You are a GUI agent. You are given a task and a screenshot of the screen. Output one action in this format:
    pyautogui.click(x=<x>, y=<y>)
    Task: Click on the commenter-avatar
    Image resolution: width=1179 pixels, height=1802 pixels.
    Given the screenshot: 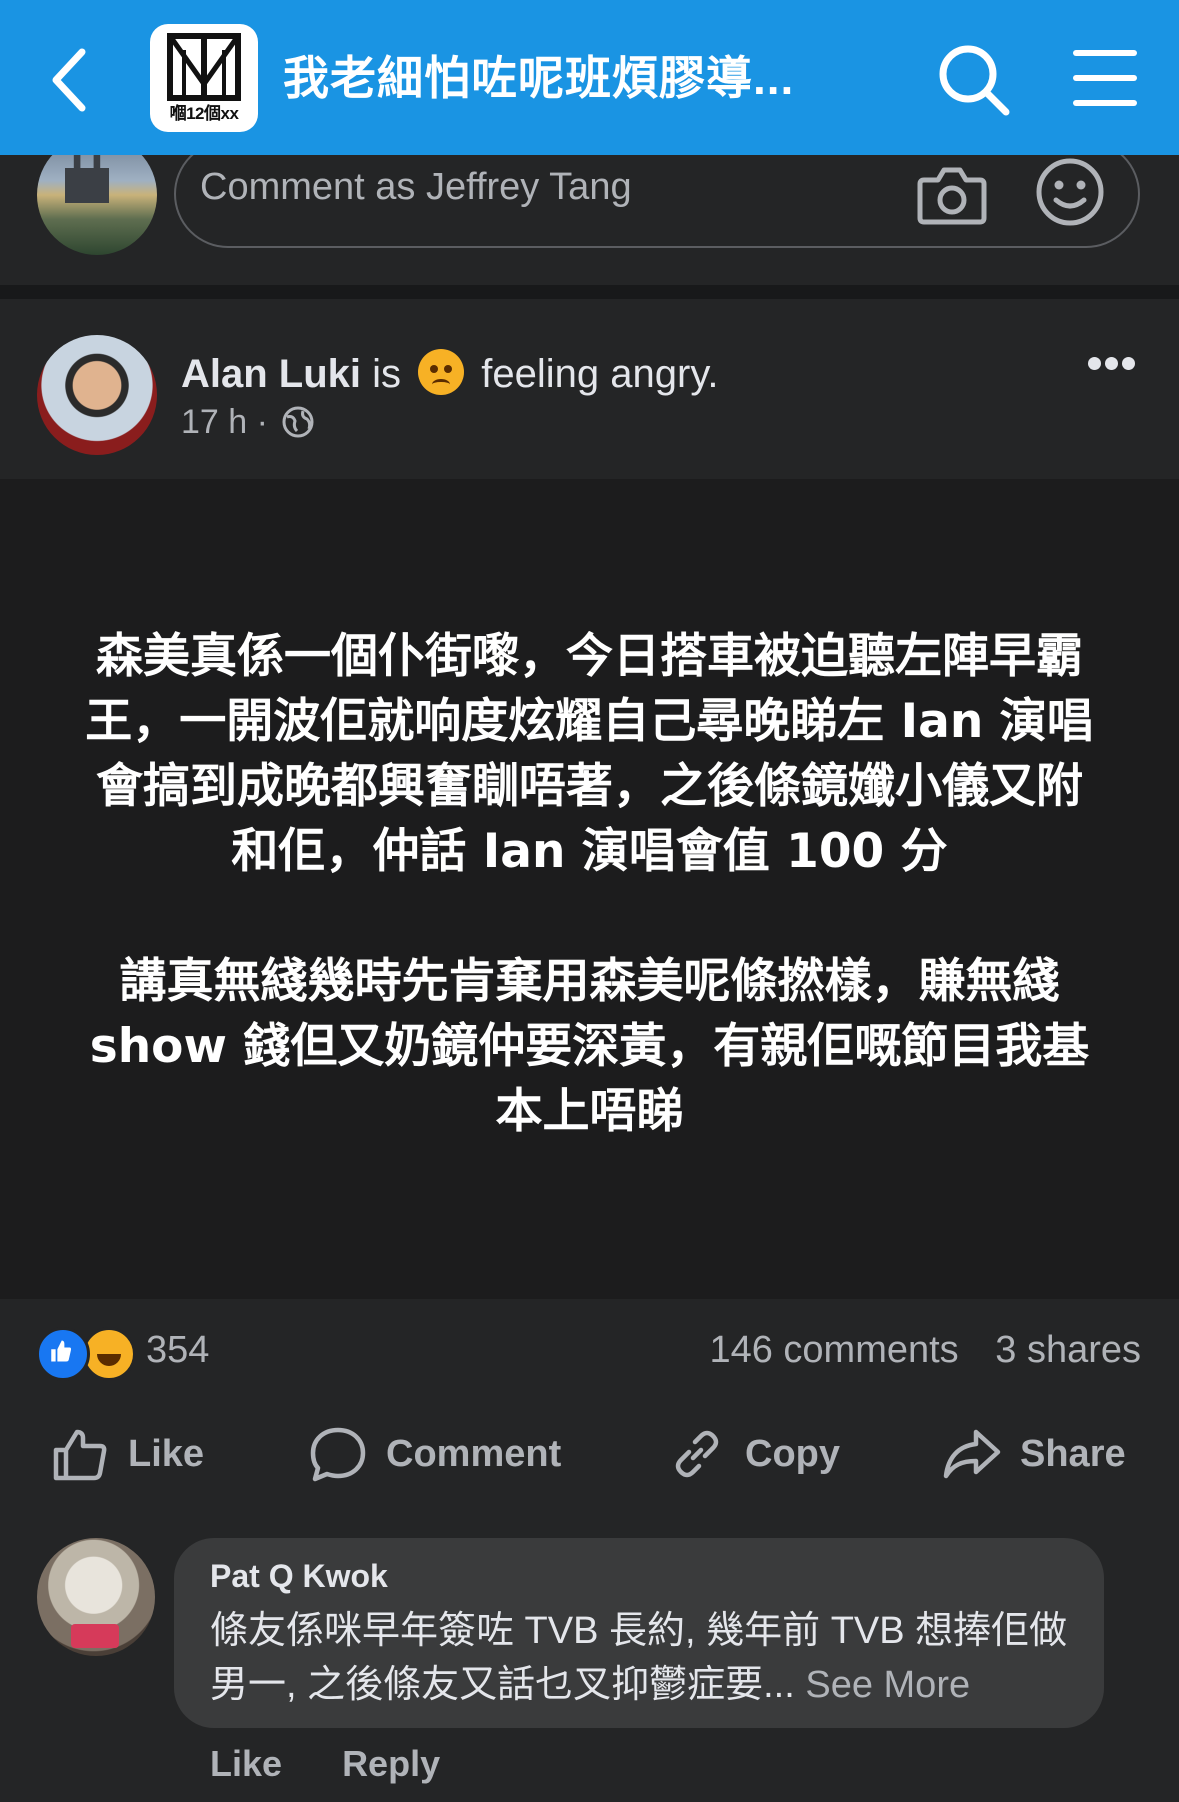 What is the action you would take?
    pyautogui.click(x=96, y=1597)
    